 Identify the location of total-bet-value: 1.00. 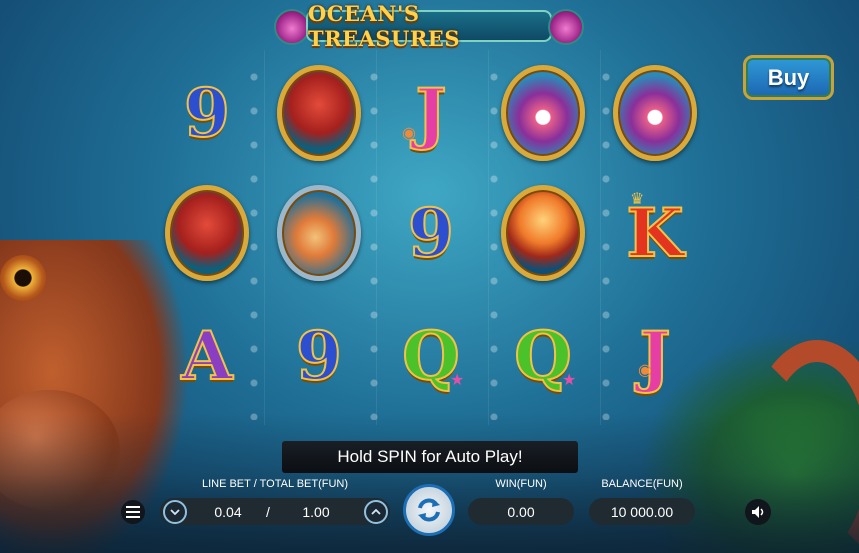
(316, 511).